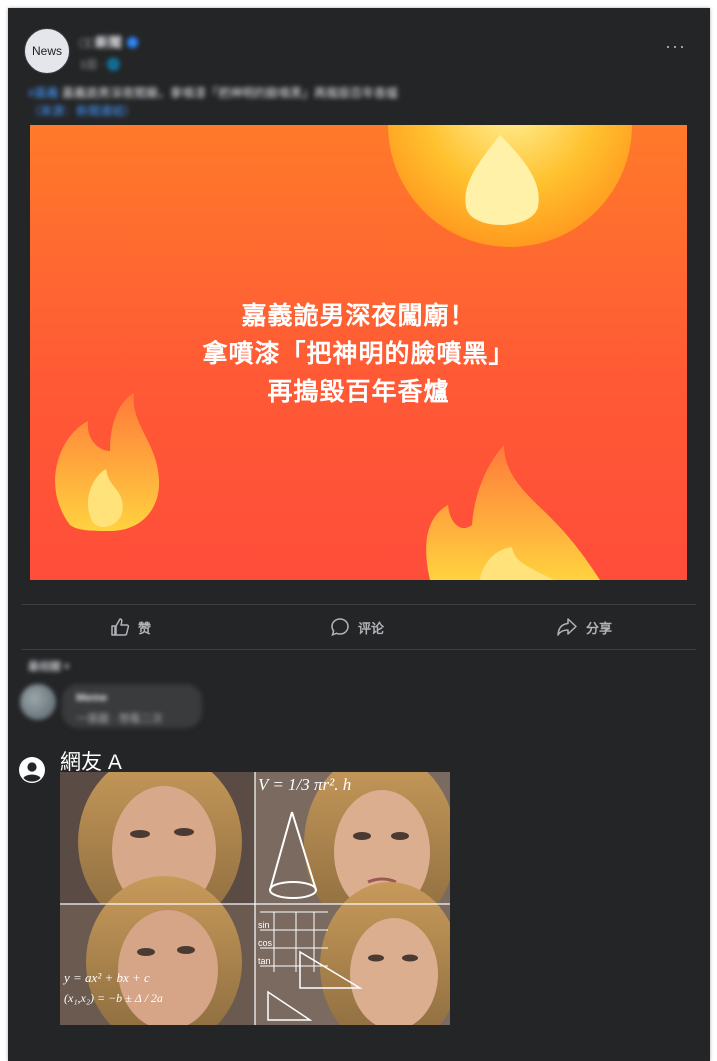 This screenshot has width=717, height=1061. What do you see at coordinates (82, 111) in the screenshot?
I see `source-link: （來源：新聞連結）` at bounding box center [82, 111].